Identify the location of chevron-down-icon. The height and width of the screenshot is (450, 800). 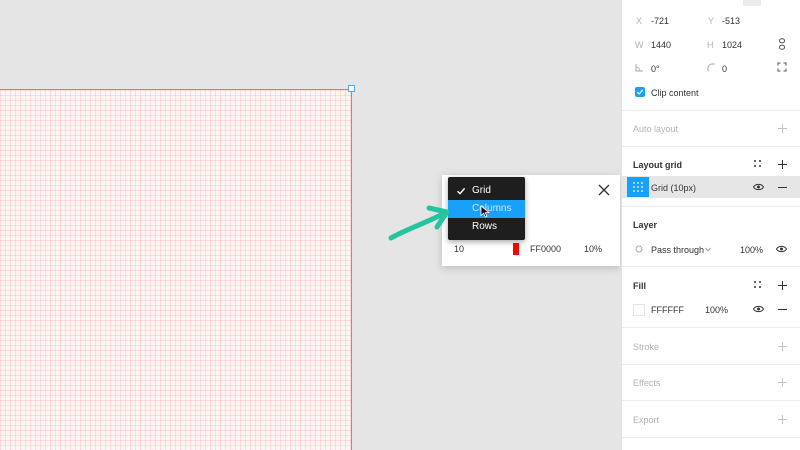
(708, 249).